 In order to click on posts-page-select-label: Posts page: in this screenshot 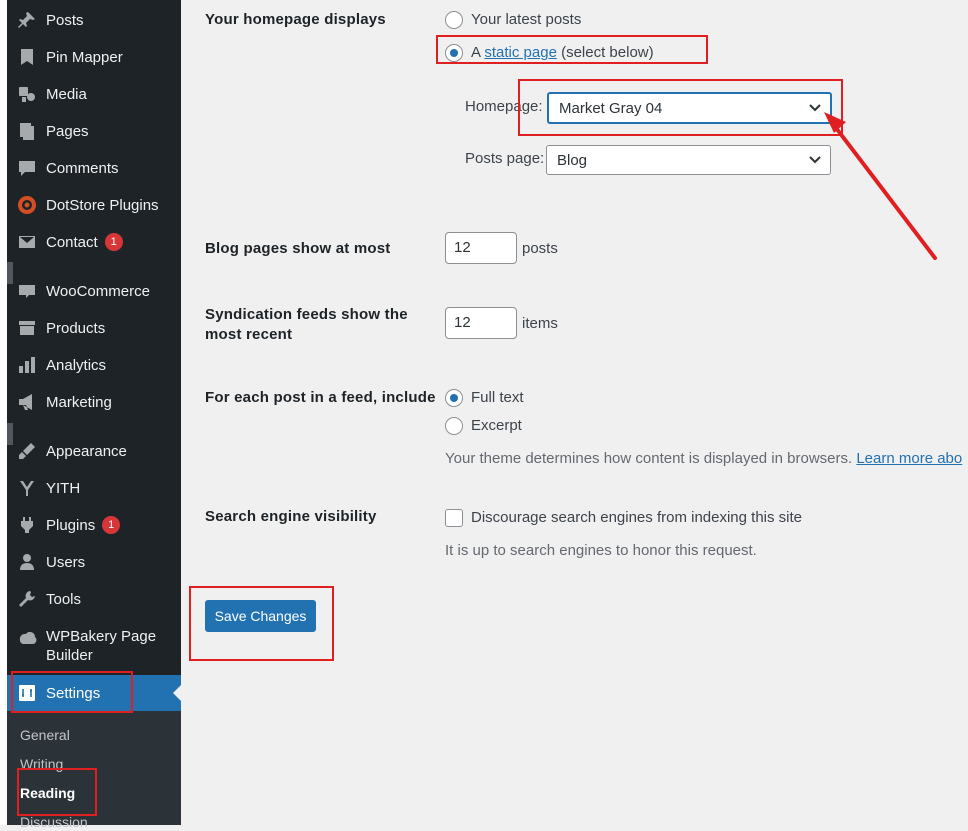, I will do `click(505, 158)`.